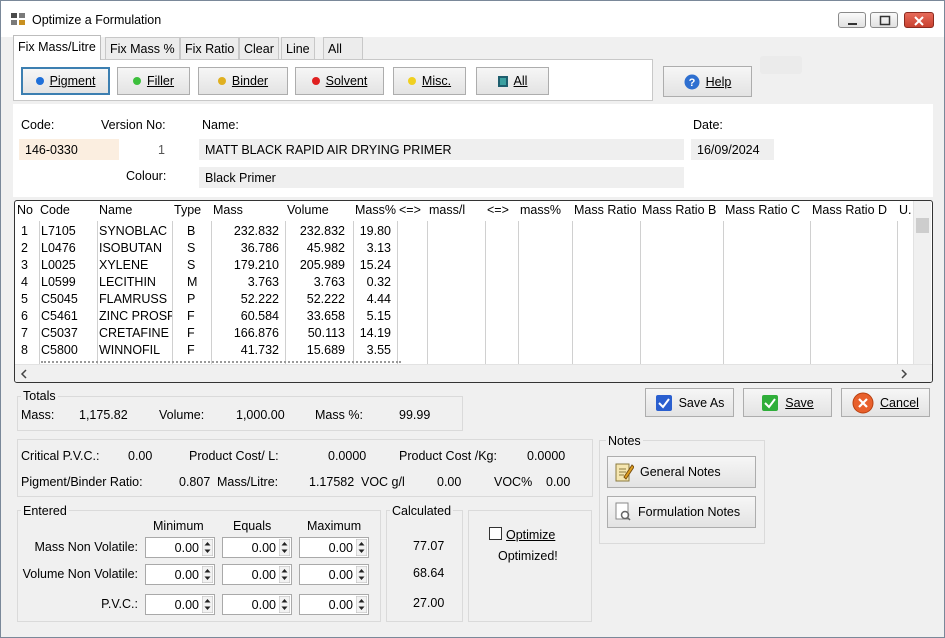  Describe the element at coordinates (373, 334) in the screenshot. I see `cell-mass-pct: 14.19` at that location.